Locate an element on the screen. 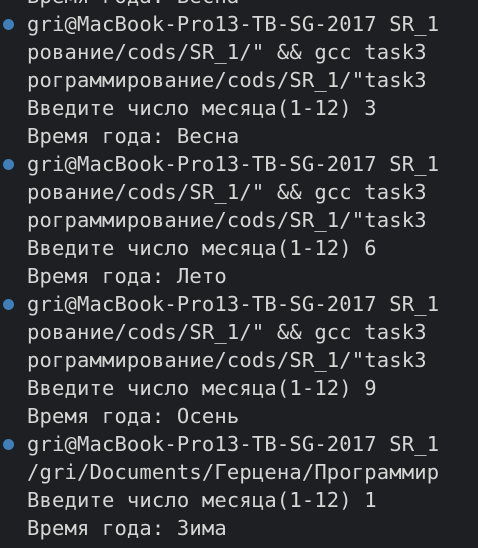  line-text: Время года: Осень is located at coordinates (133, 416).